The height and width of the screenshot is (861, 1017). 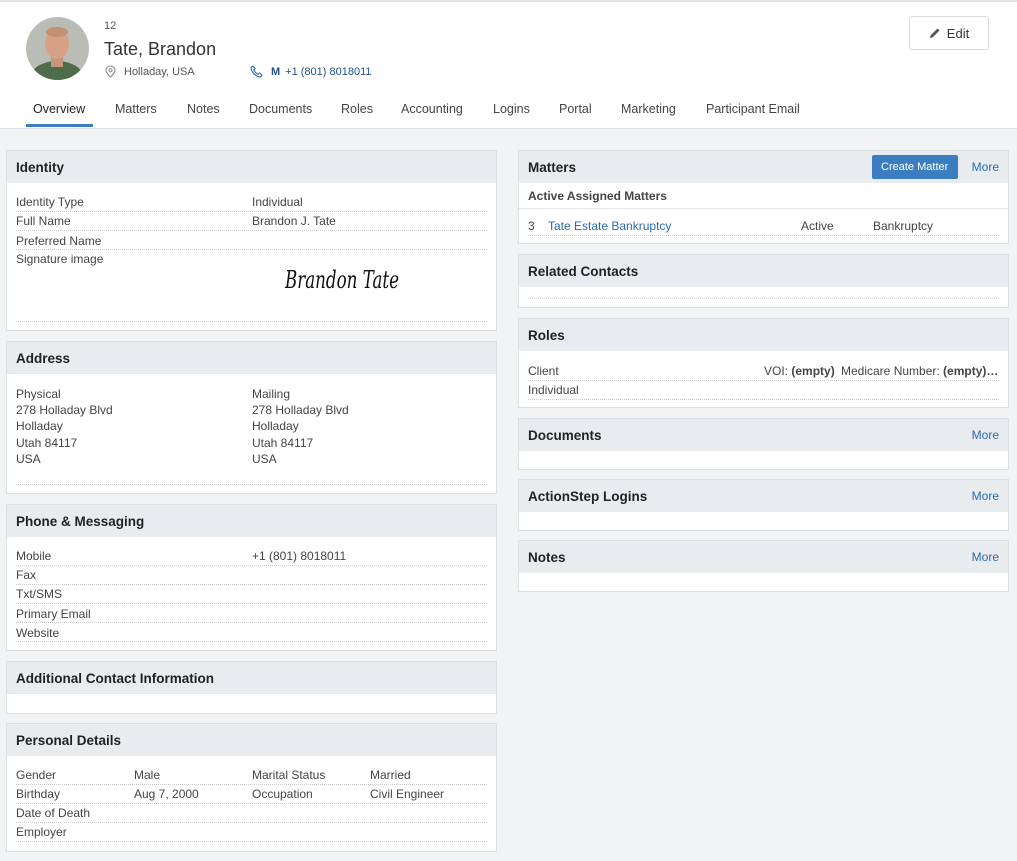 I want to click on tab-marketing: Marketing, so click(x=648, y=109).